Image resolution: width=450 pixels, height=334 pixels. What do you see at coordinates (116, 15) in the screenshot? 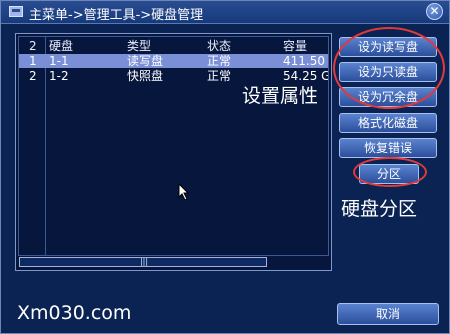
I see `breadcrumb-title: 主菜单->管理工具->硬盘管理` at bounding box center [116, 15].